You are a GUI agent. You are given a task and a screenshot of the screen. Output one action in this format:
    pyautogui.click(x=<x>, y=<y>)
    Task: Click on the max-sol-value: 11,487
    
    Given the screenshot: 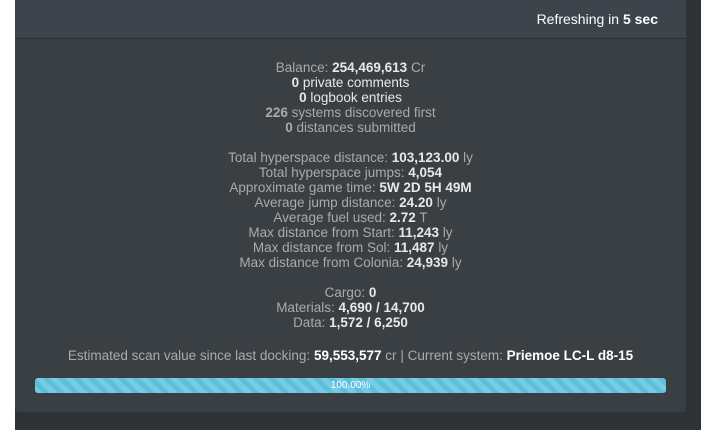 What is the action you would take?
    pyautogui.click(x=414, y=247)
    